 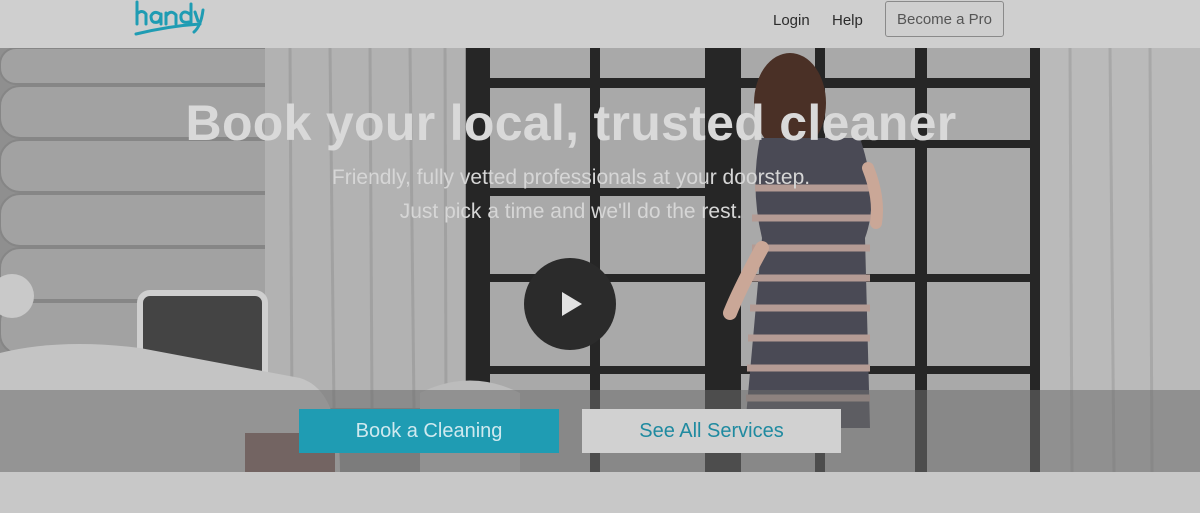 What do you see at coordinates (711, 431) in the screenshot?
I see `see-all-services-button: See All Services` at bounding box center [711, 431].